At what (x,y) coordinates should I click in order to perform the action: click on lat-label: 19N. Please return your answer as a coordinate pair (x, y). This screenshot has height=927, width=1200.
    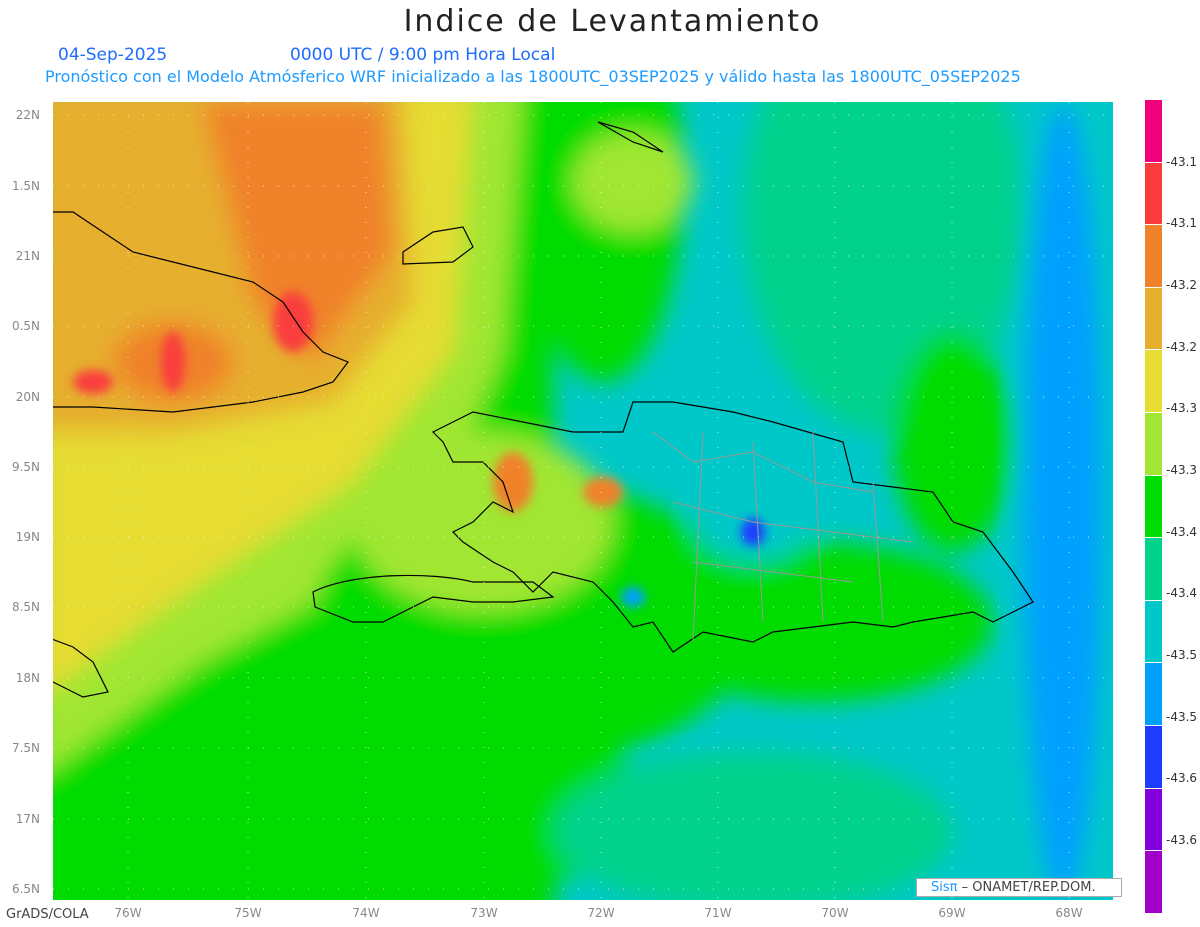
    Looking at the image, I should click on (27, 537).